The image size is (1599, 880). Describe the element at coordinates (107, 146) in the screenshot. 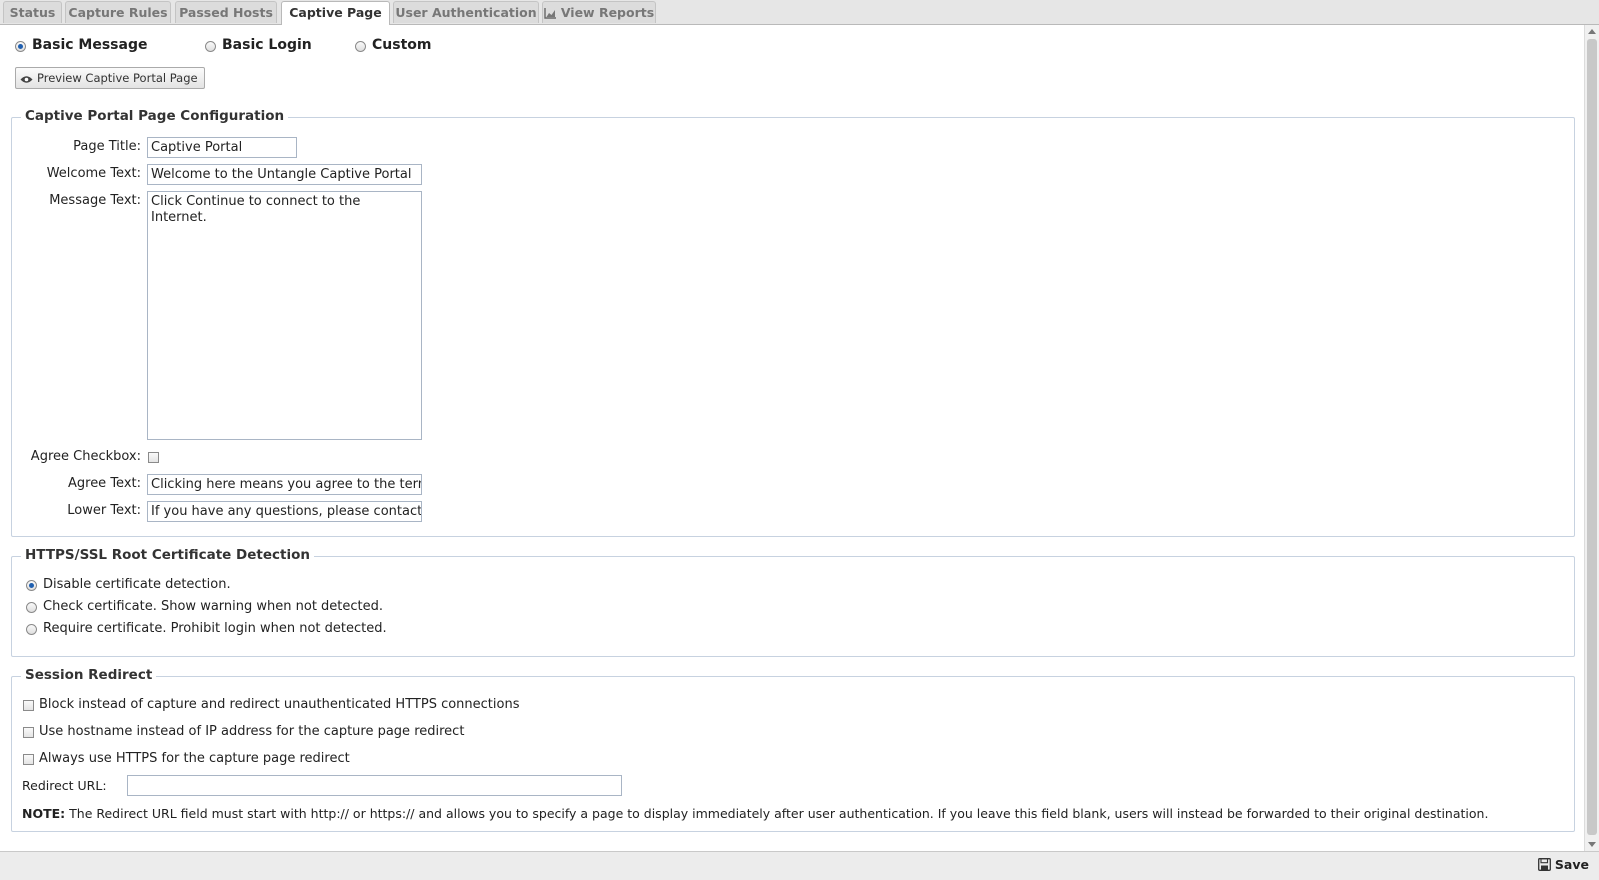

I see `page-title-label: Page Title:` at that location.